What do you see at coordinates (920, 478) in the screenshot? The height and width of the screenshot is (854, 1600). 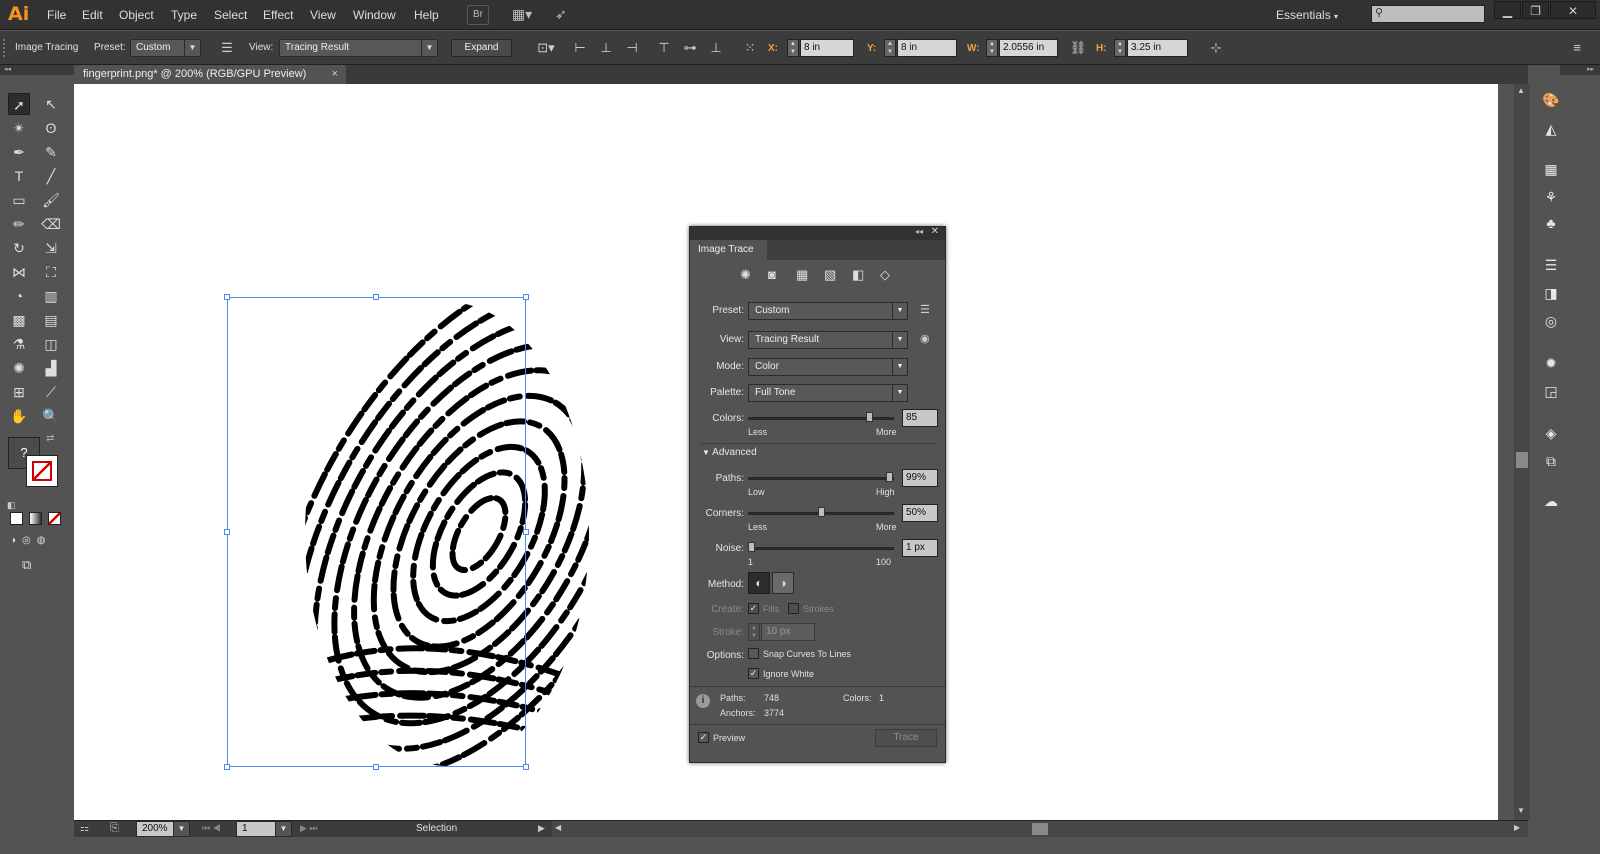 I see `paths-field: 99%` at bounding box center [920, 478].